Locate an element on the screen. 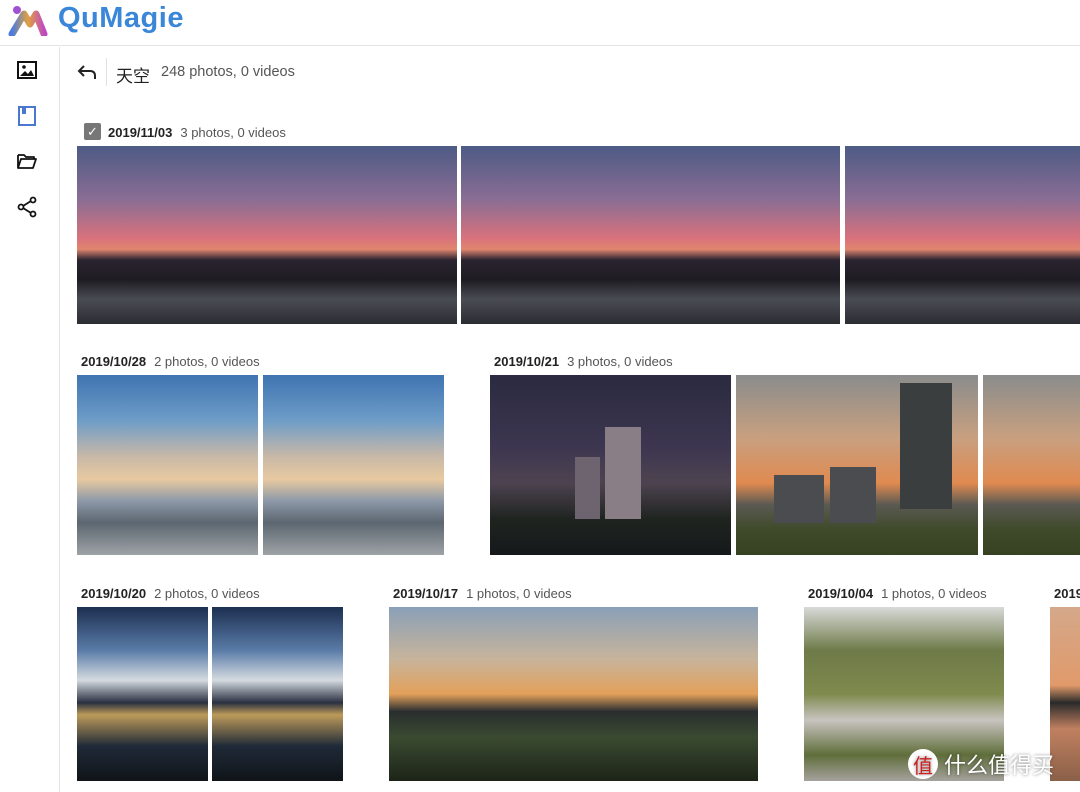 This screenshot has height=792, width=1080. watermark: 值什么值得买 is located at coordinates (981, 764).